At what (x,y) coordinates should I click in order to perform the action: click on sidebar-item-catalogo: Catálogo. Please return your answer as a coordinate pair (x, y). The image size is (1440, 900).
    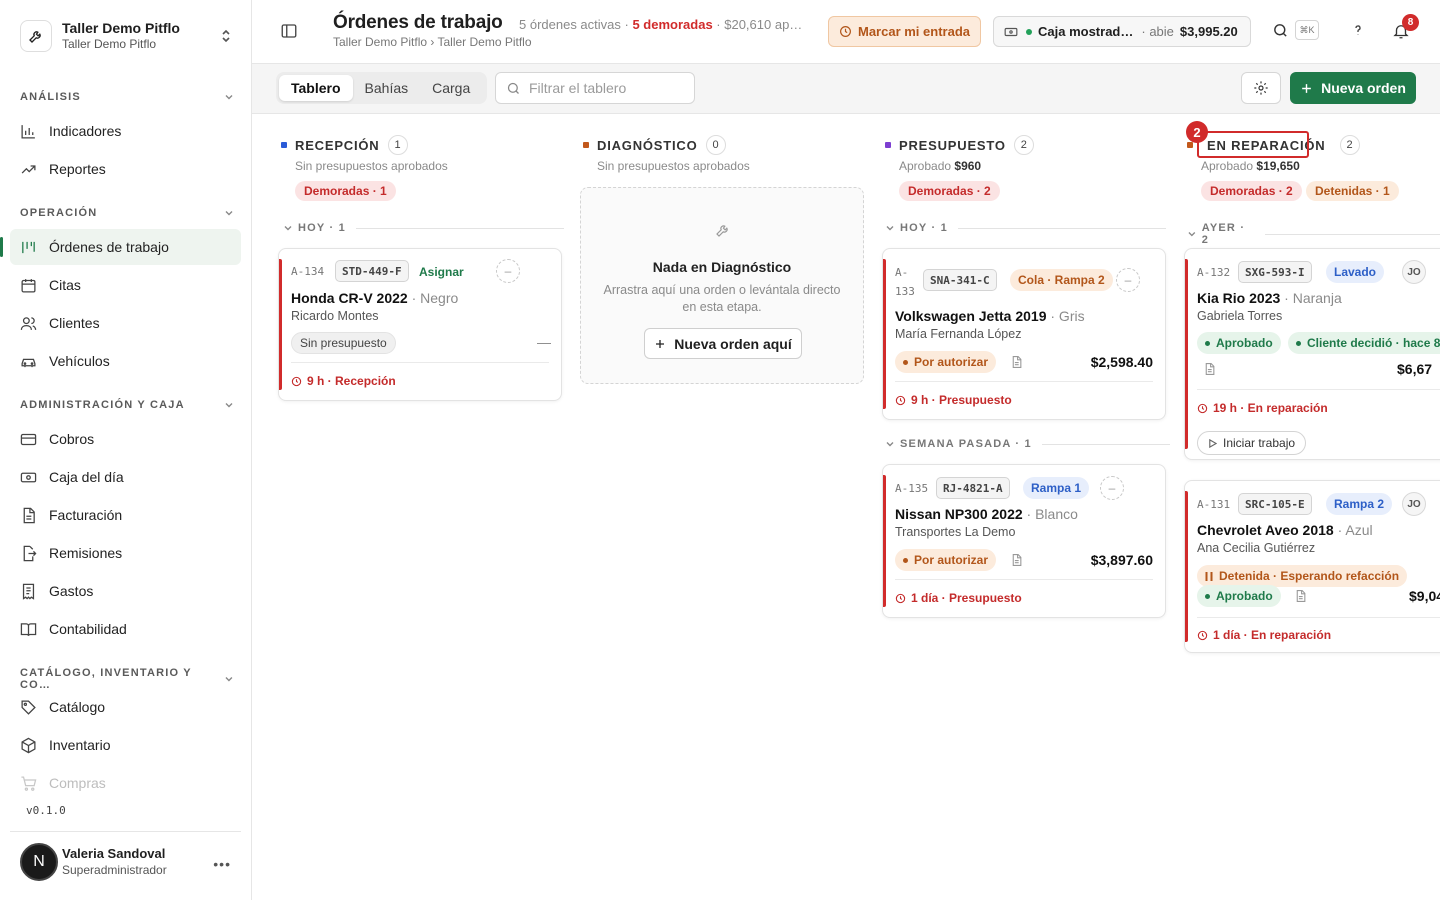
    Looking at the image, I should click on (125, 707).